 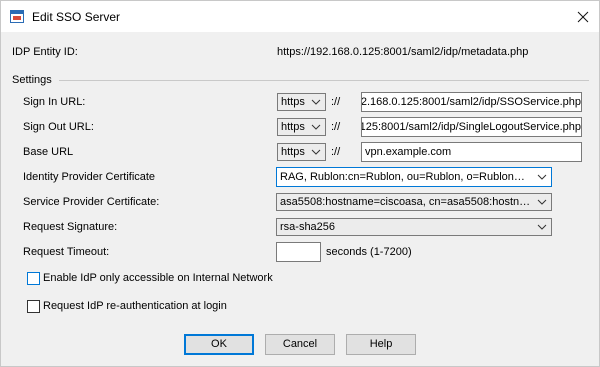 I want to click on cancel-button: Cancel, so click(x=300, y=344).